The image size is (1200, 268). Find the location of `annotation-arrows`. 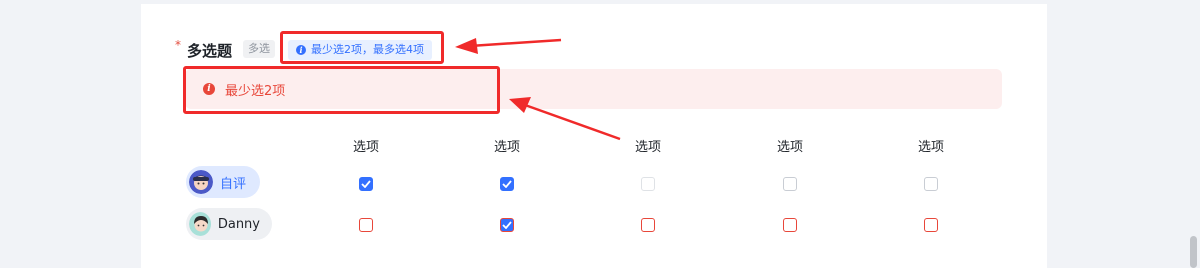

annotation-arrows is located at coordinates (538, 89).